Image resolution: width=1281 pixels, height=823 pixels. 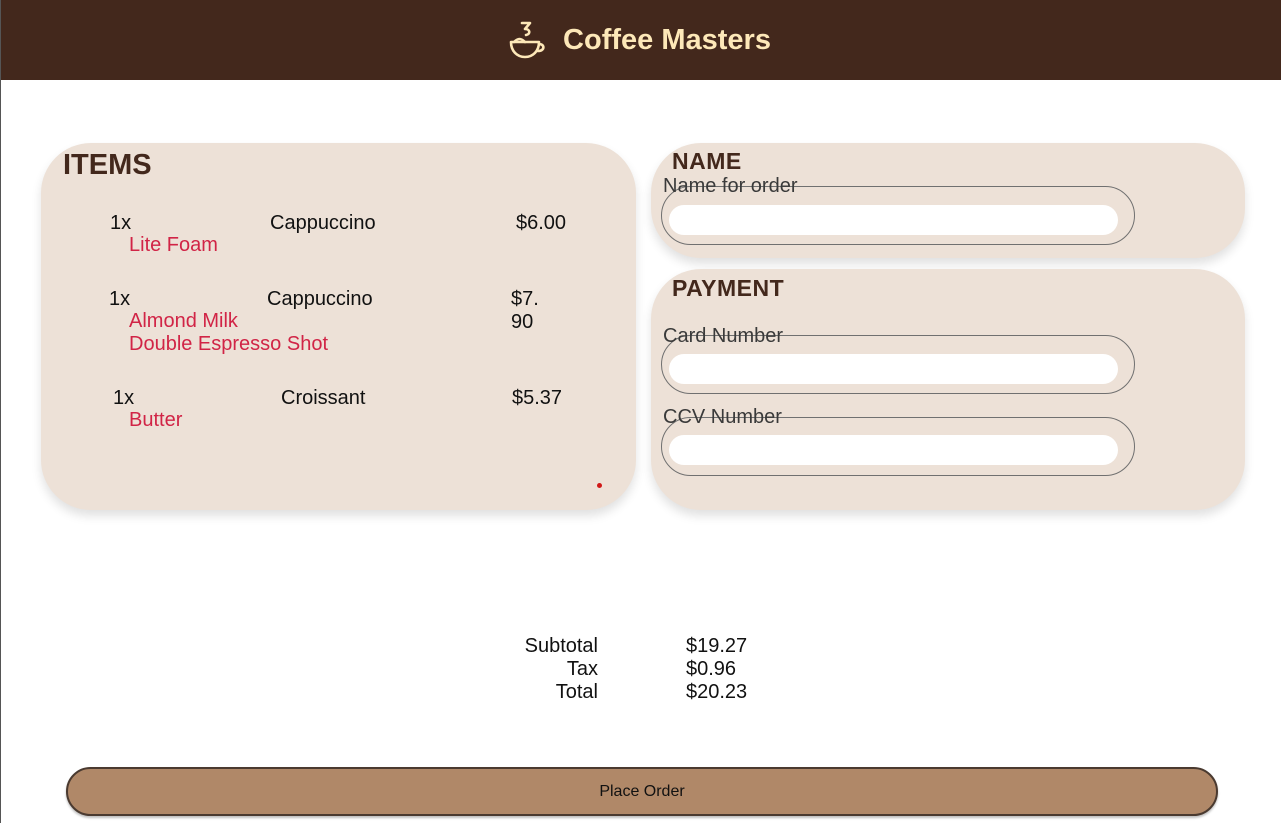 I want to click on name-field-label: Name for order, so click(x=730, y=186).